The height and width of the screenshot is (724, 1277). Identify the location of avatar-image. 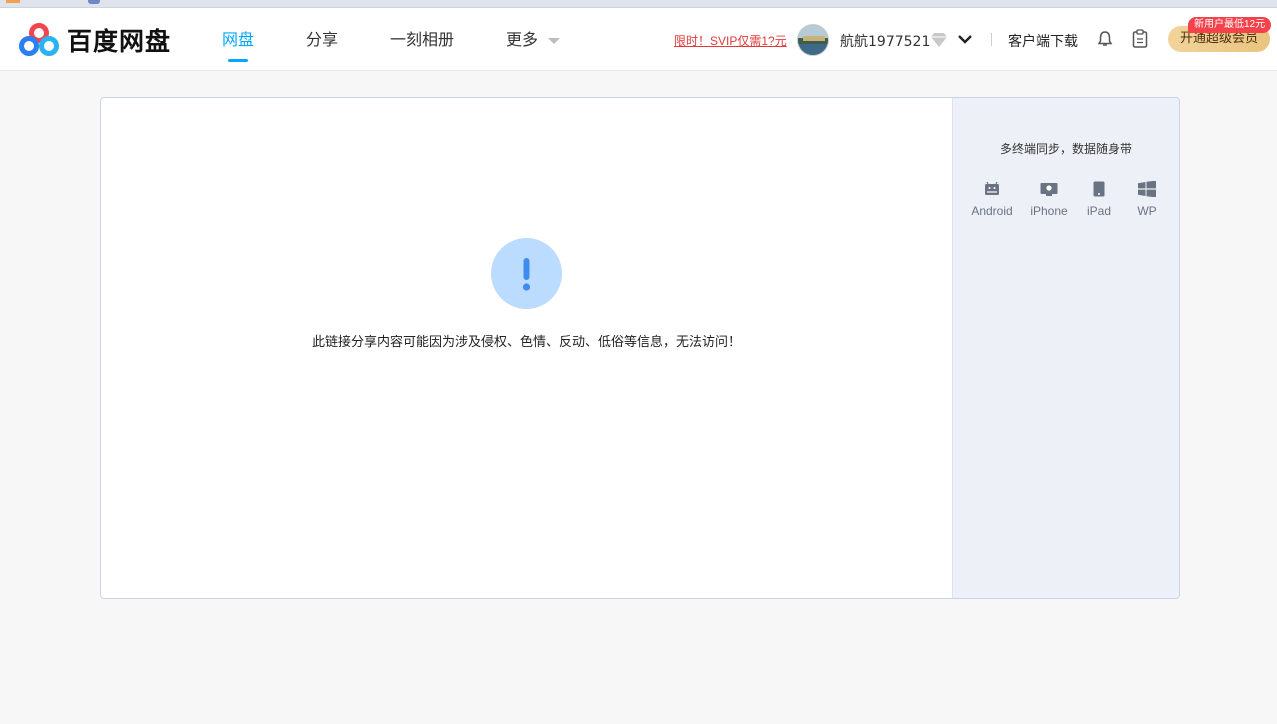
(813, 40).